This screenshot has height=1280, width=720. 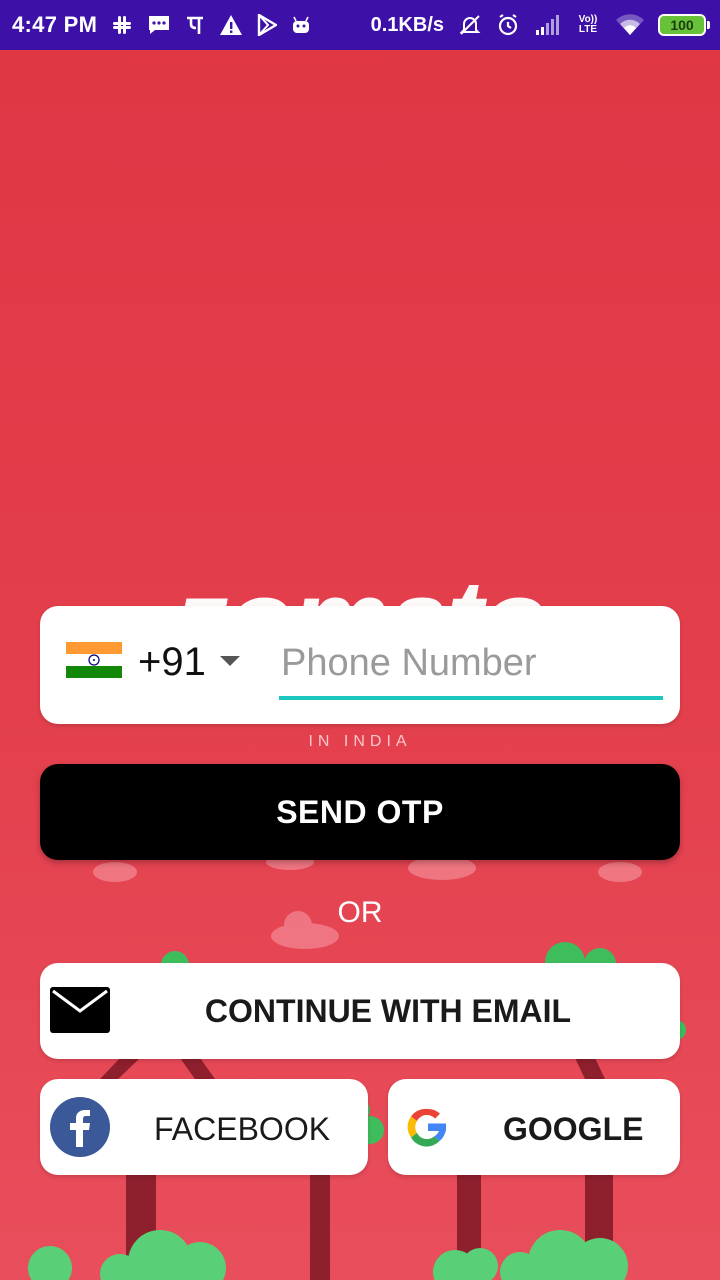 What do you see at coordinates (80, 1127) in the screenshot?
I see `facebook-icon` at bounding box center [80, 1127].